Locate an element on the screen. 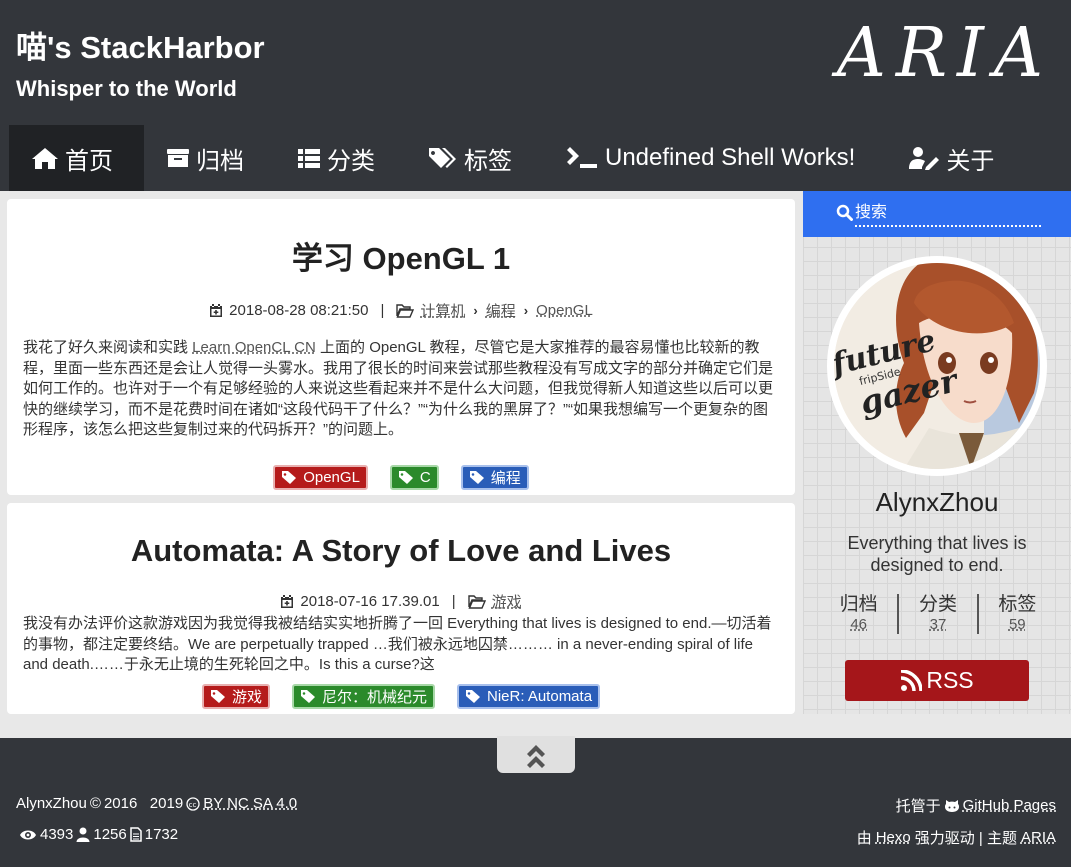 This screenshot has height=867, width=1071. nav-item-about: 关于 is located at coordinates (955, 158).